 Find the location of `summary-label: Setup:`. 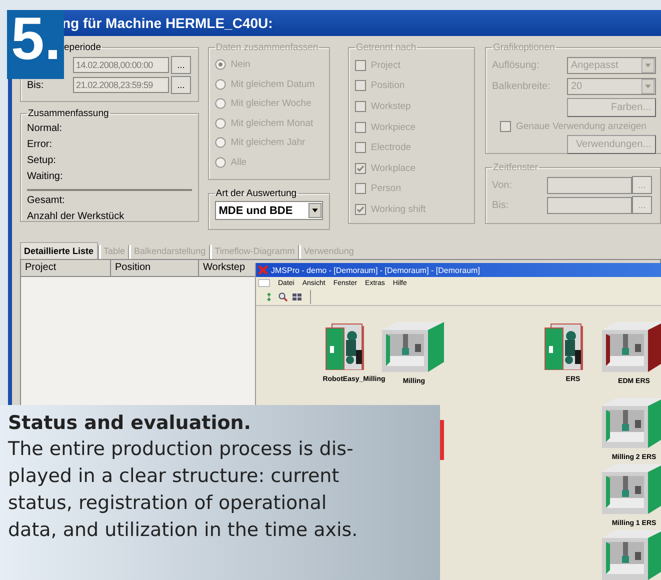

summary-label: Setup: is located at coordinates (42, 161).